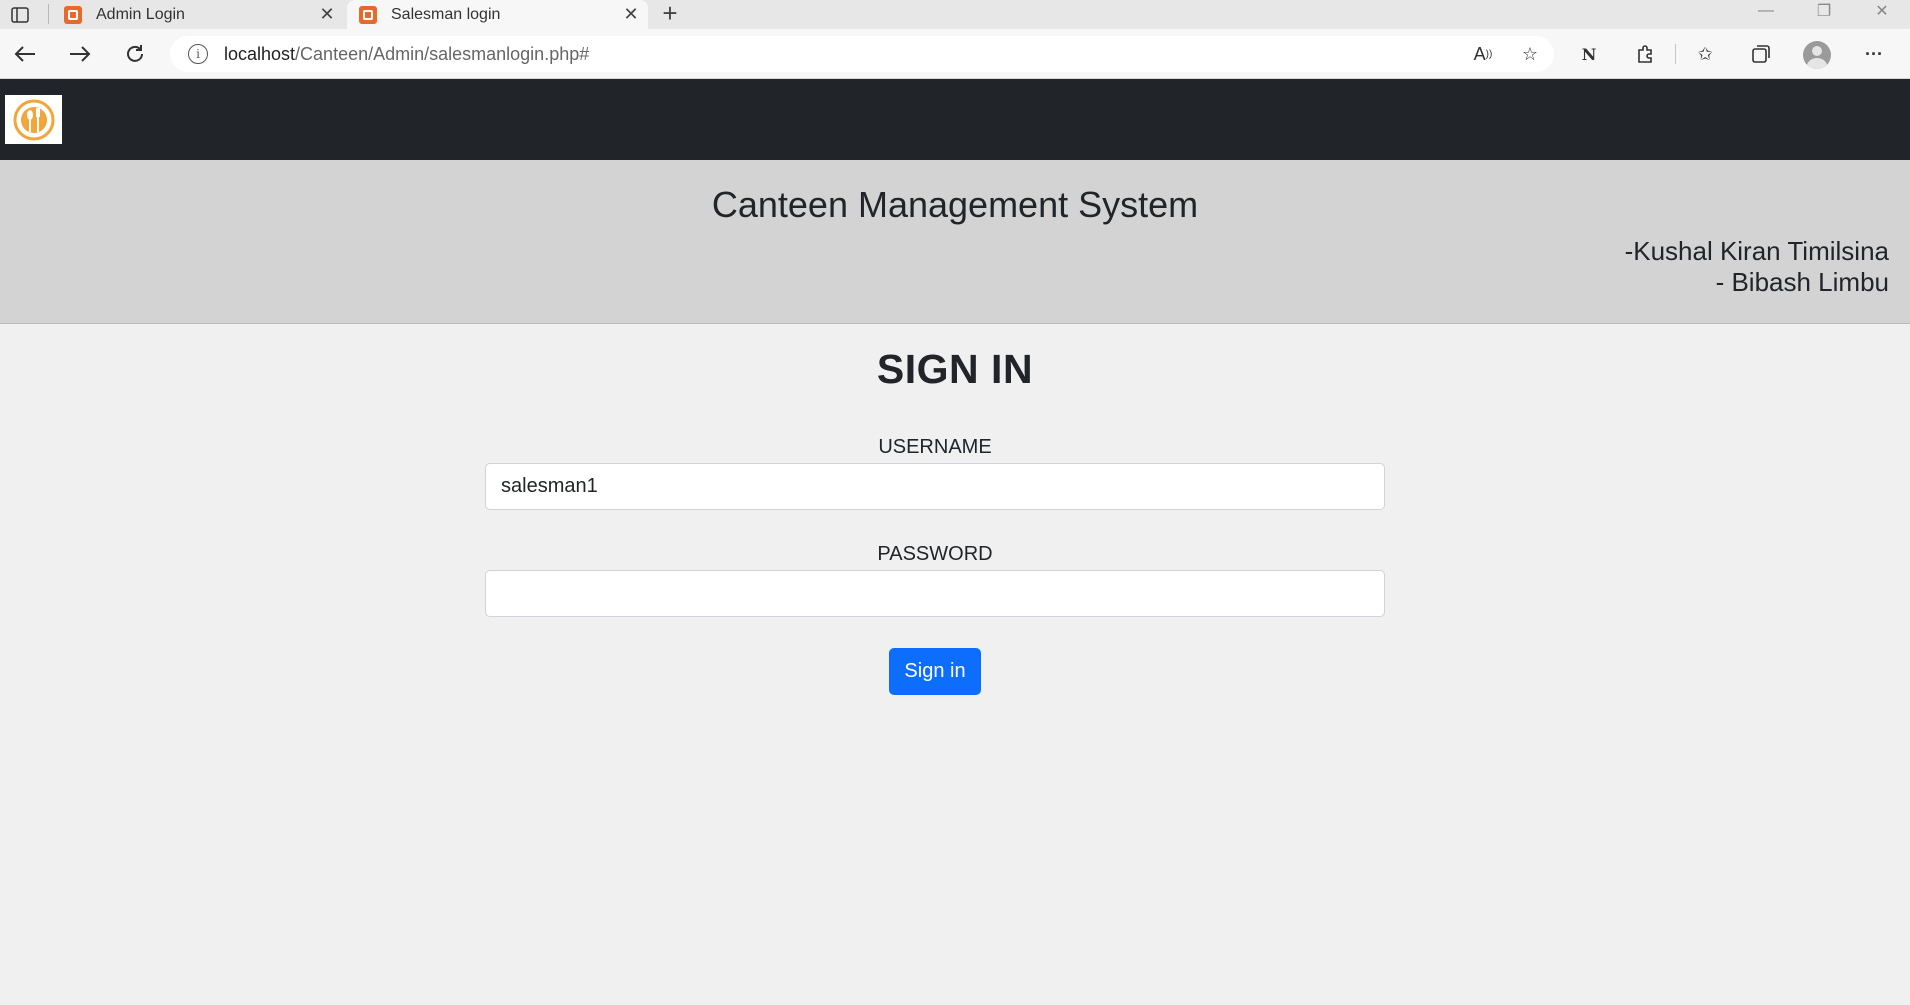 This screenshot has width=1910, height=1005. What do you see at coordinates (935, 486) in the screenshot?
I see `username-field: salesman1` at bounding box center [935, 486].